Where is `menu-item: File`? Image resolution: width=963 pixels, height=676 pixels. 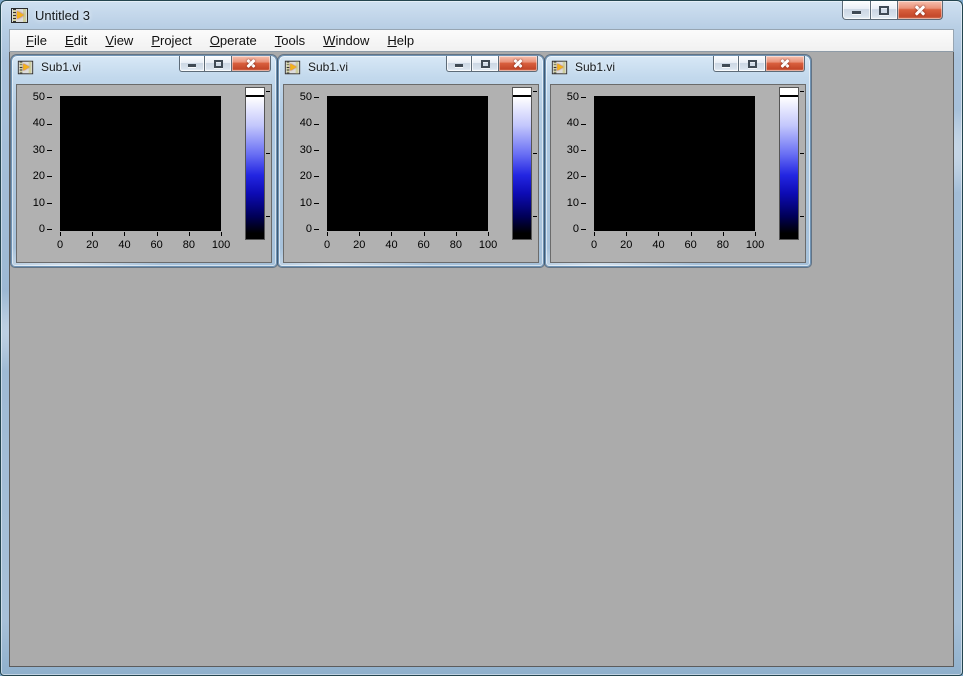
menu-item: File is located at coordinates (36, 40).